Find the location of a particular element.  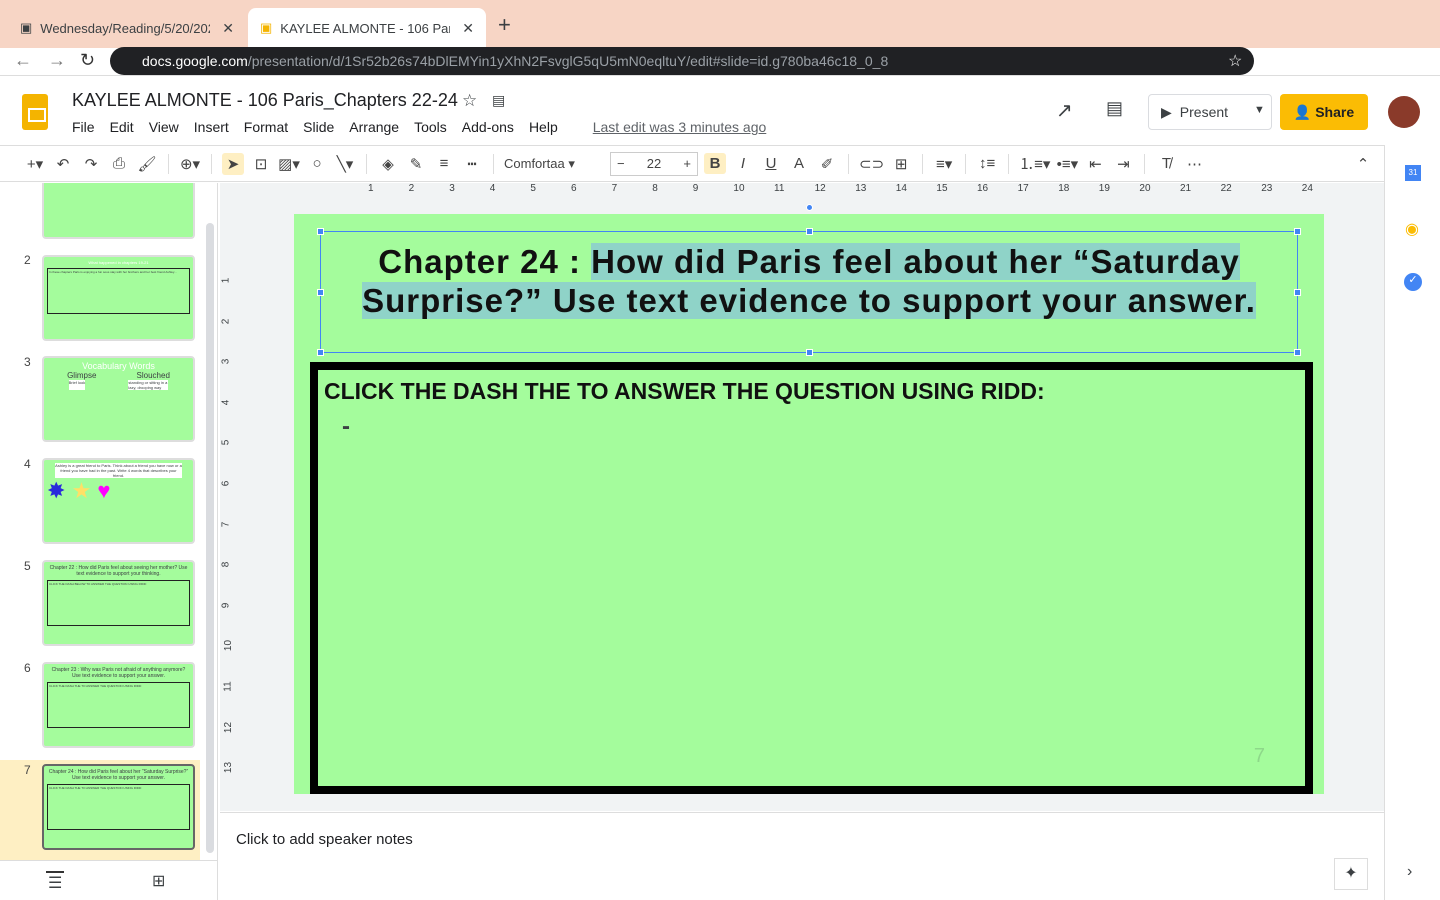

italic-icon: I is located at coordinates (743, 163).